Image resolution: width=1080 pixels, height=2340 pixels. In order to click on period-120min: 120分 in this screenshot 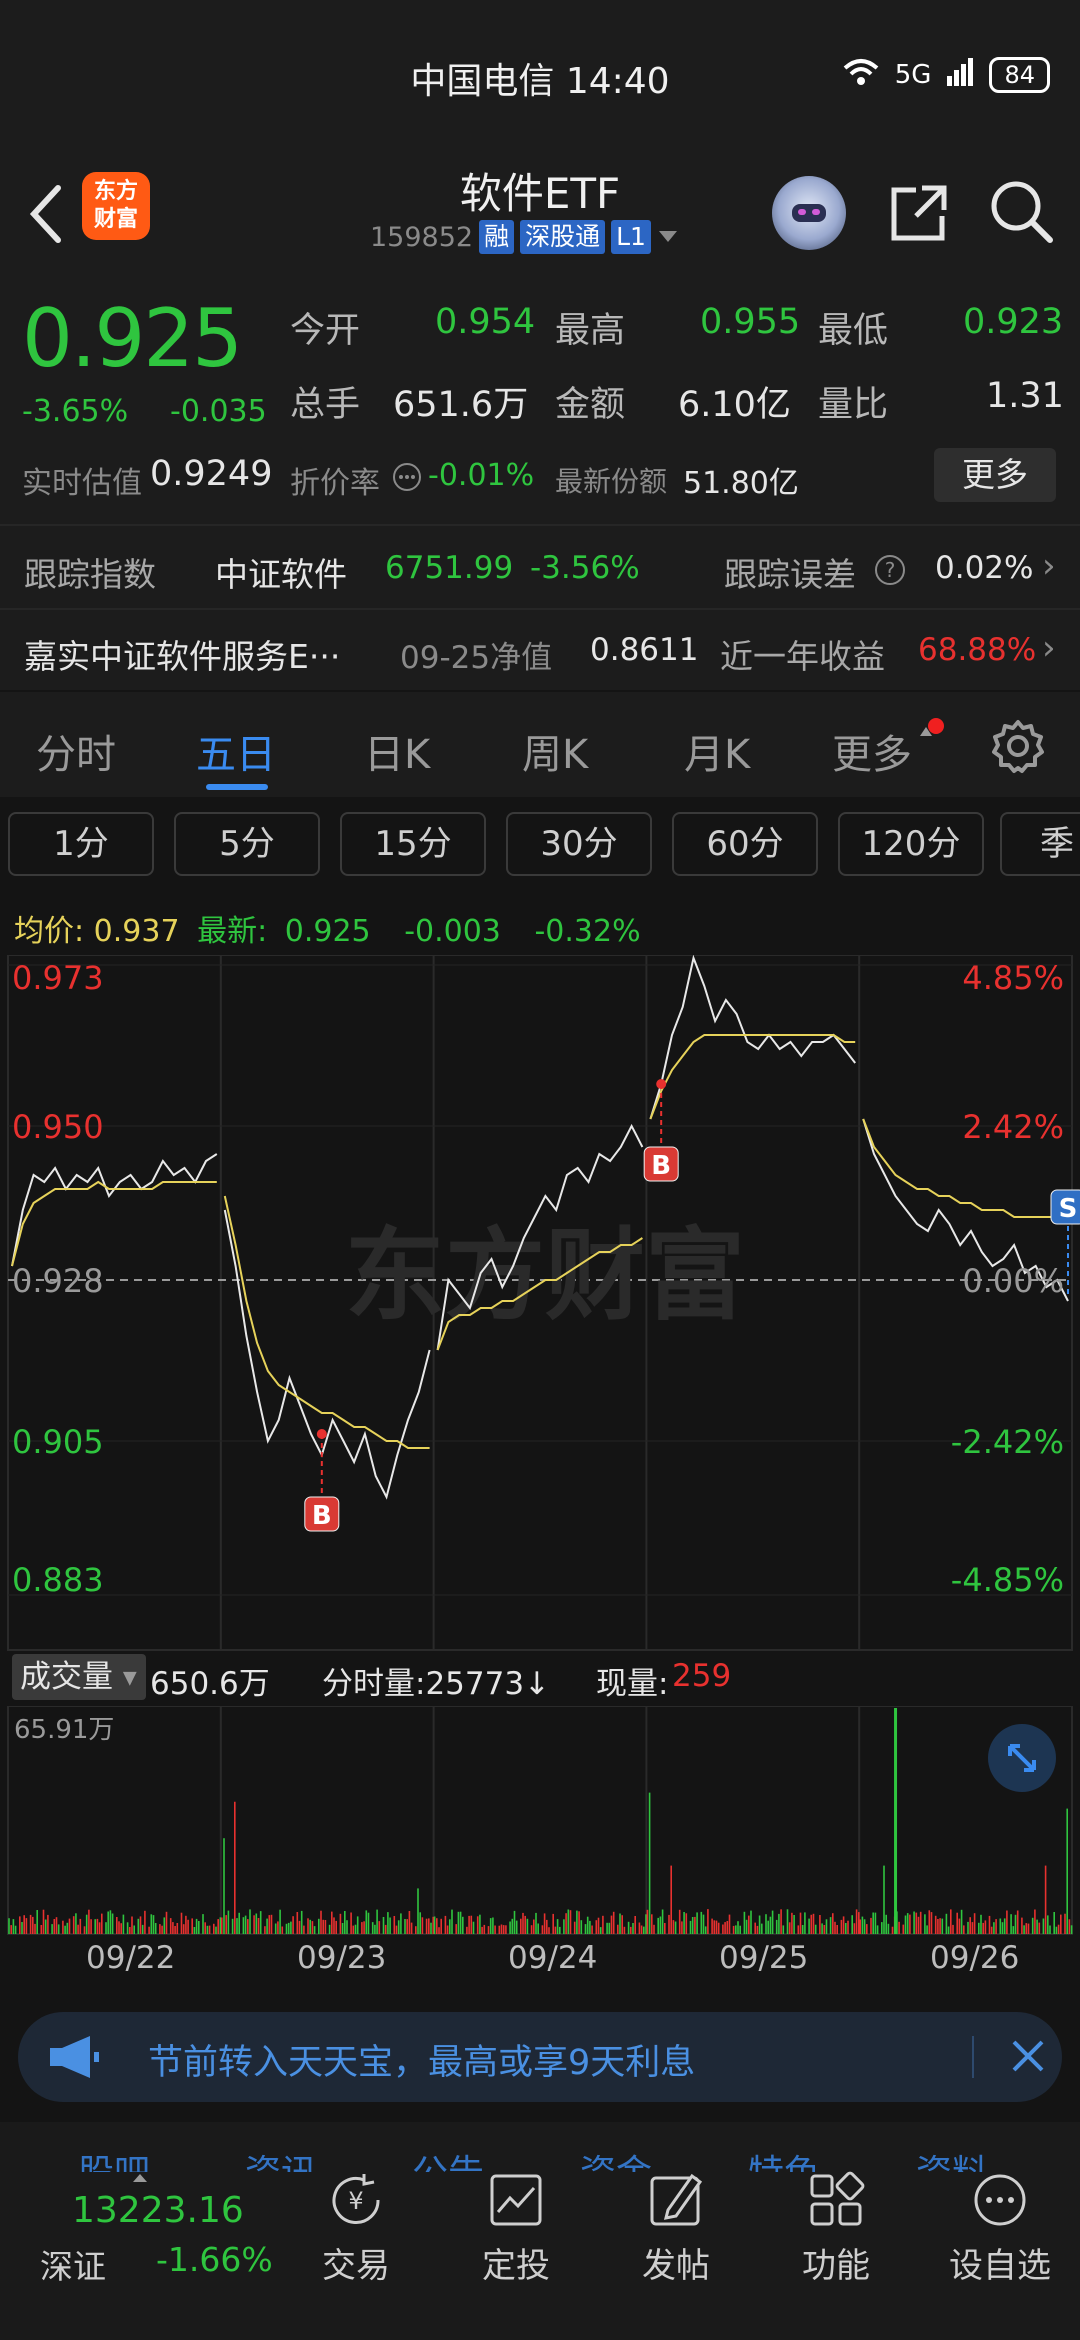, I will do `click(911, 844)`.